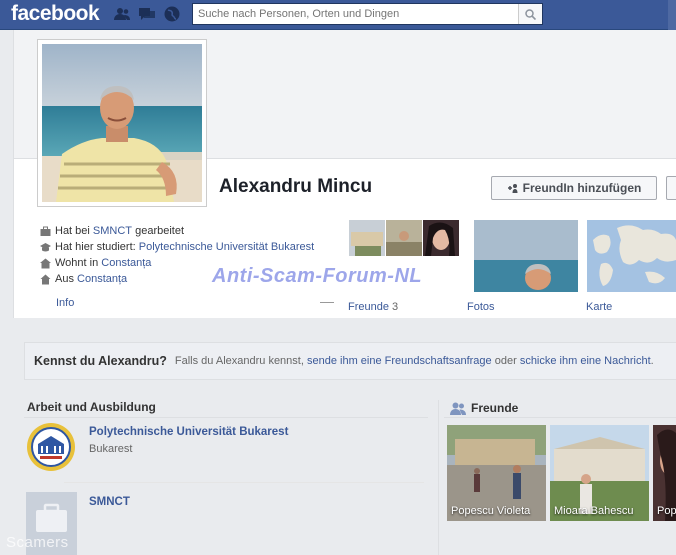  What do you see at coordinates (65, 303) in the screenshot?
I see `info-tab-link: Info` at bounding box center [65, 303].